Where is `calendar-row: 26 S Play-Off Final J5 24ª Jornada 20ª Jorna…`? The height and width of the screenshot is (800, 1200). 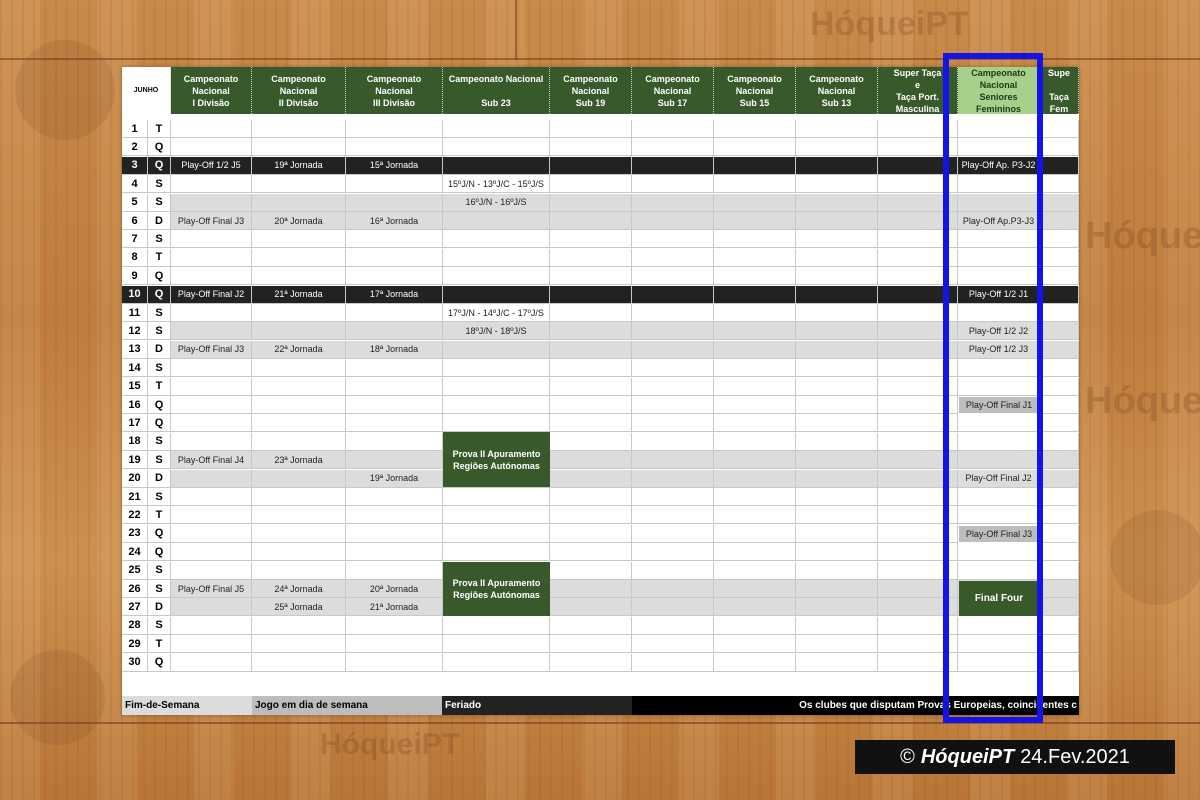
calendar-row: 26 S Play-Off Final J5 24ª Jornada 20ª Jorna… is located at coordinates (600, 589).